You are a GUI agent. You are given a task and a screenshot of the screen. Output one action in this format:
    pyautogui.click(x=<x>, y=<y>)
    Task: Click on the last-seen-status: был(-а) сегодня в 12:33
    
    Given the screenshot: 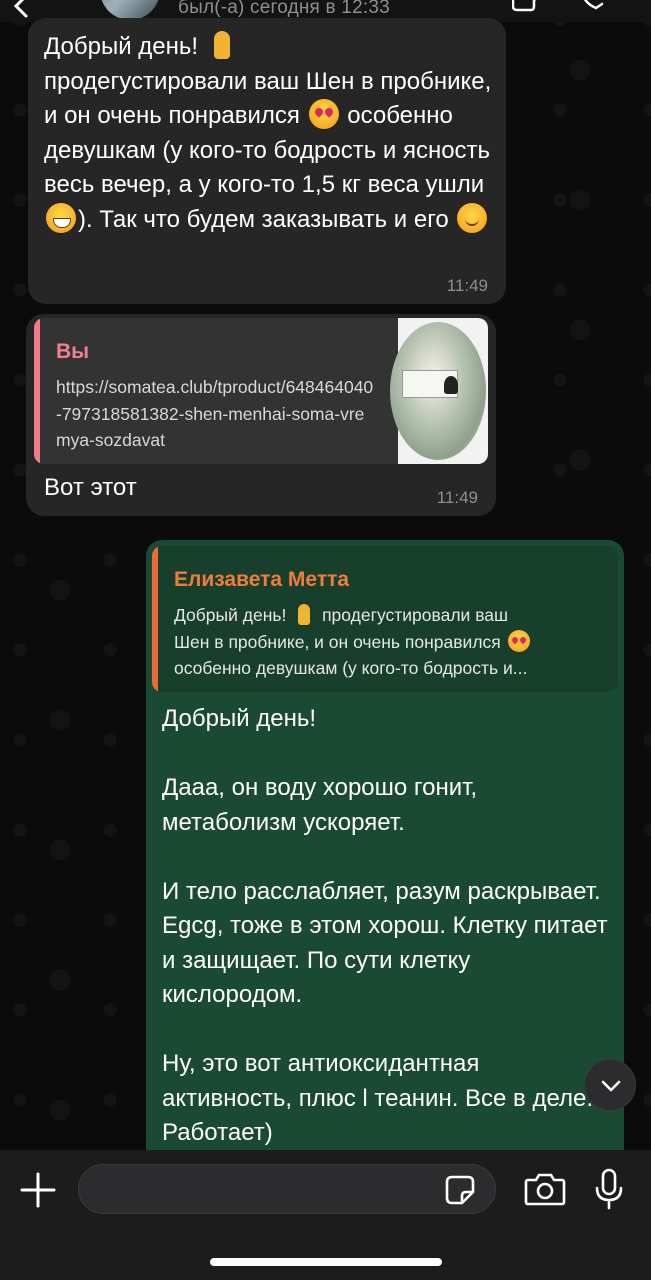 What is the action you would take?
    pyautogui.click(x=284, y=9)
    